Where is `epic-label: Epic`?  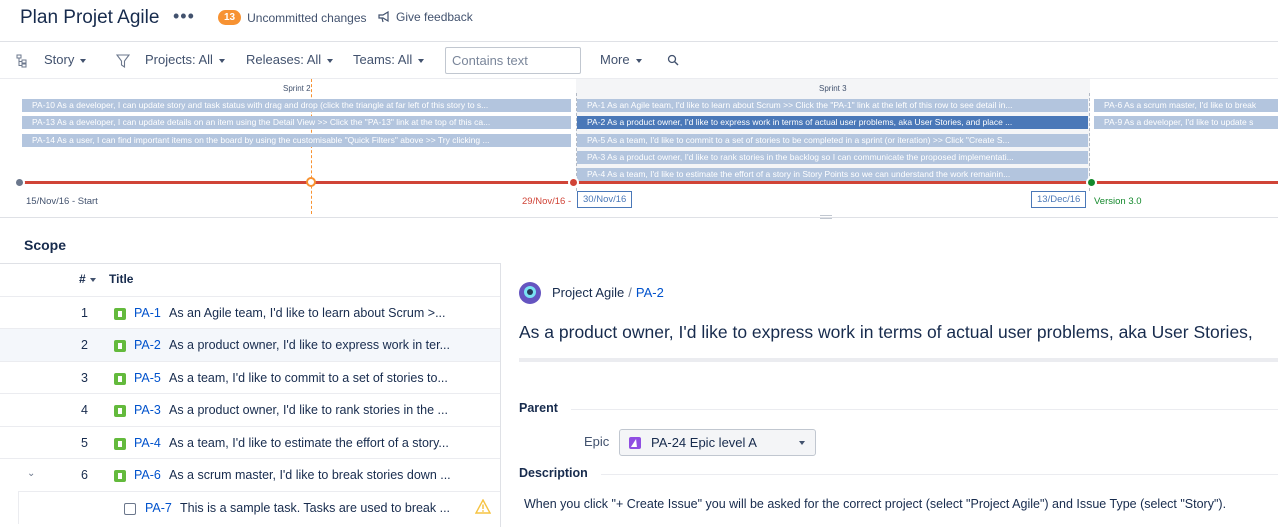
epic-label: Epic is located at coordinates (597, 441).